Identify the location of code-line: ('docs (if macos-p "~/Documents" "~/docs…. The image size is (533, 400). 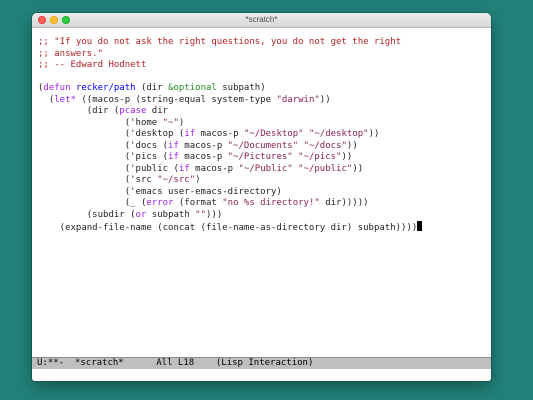
(262, 147).